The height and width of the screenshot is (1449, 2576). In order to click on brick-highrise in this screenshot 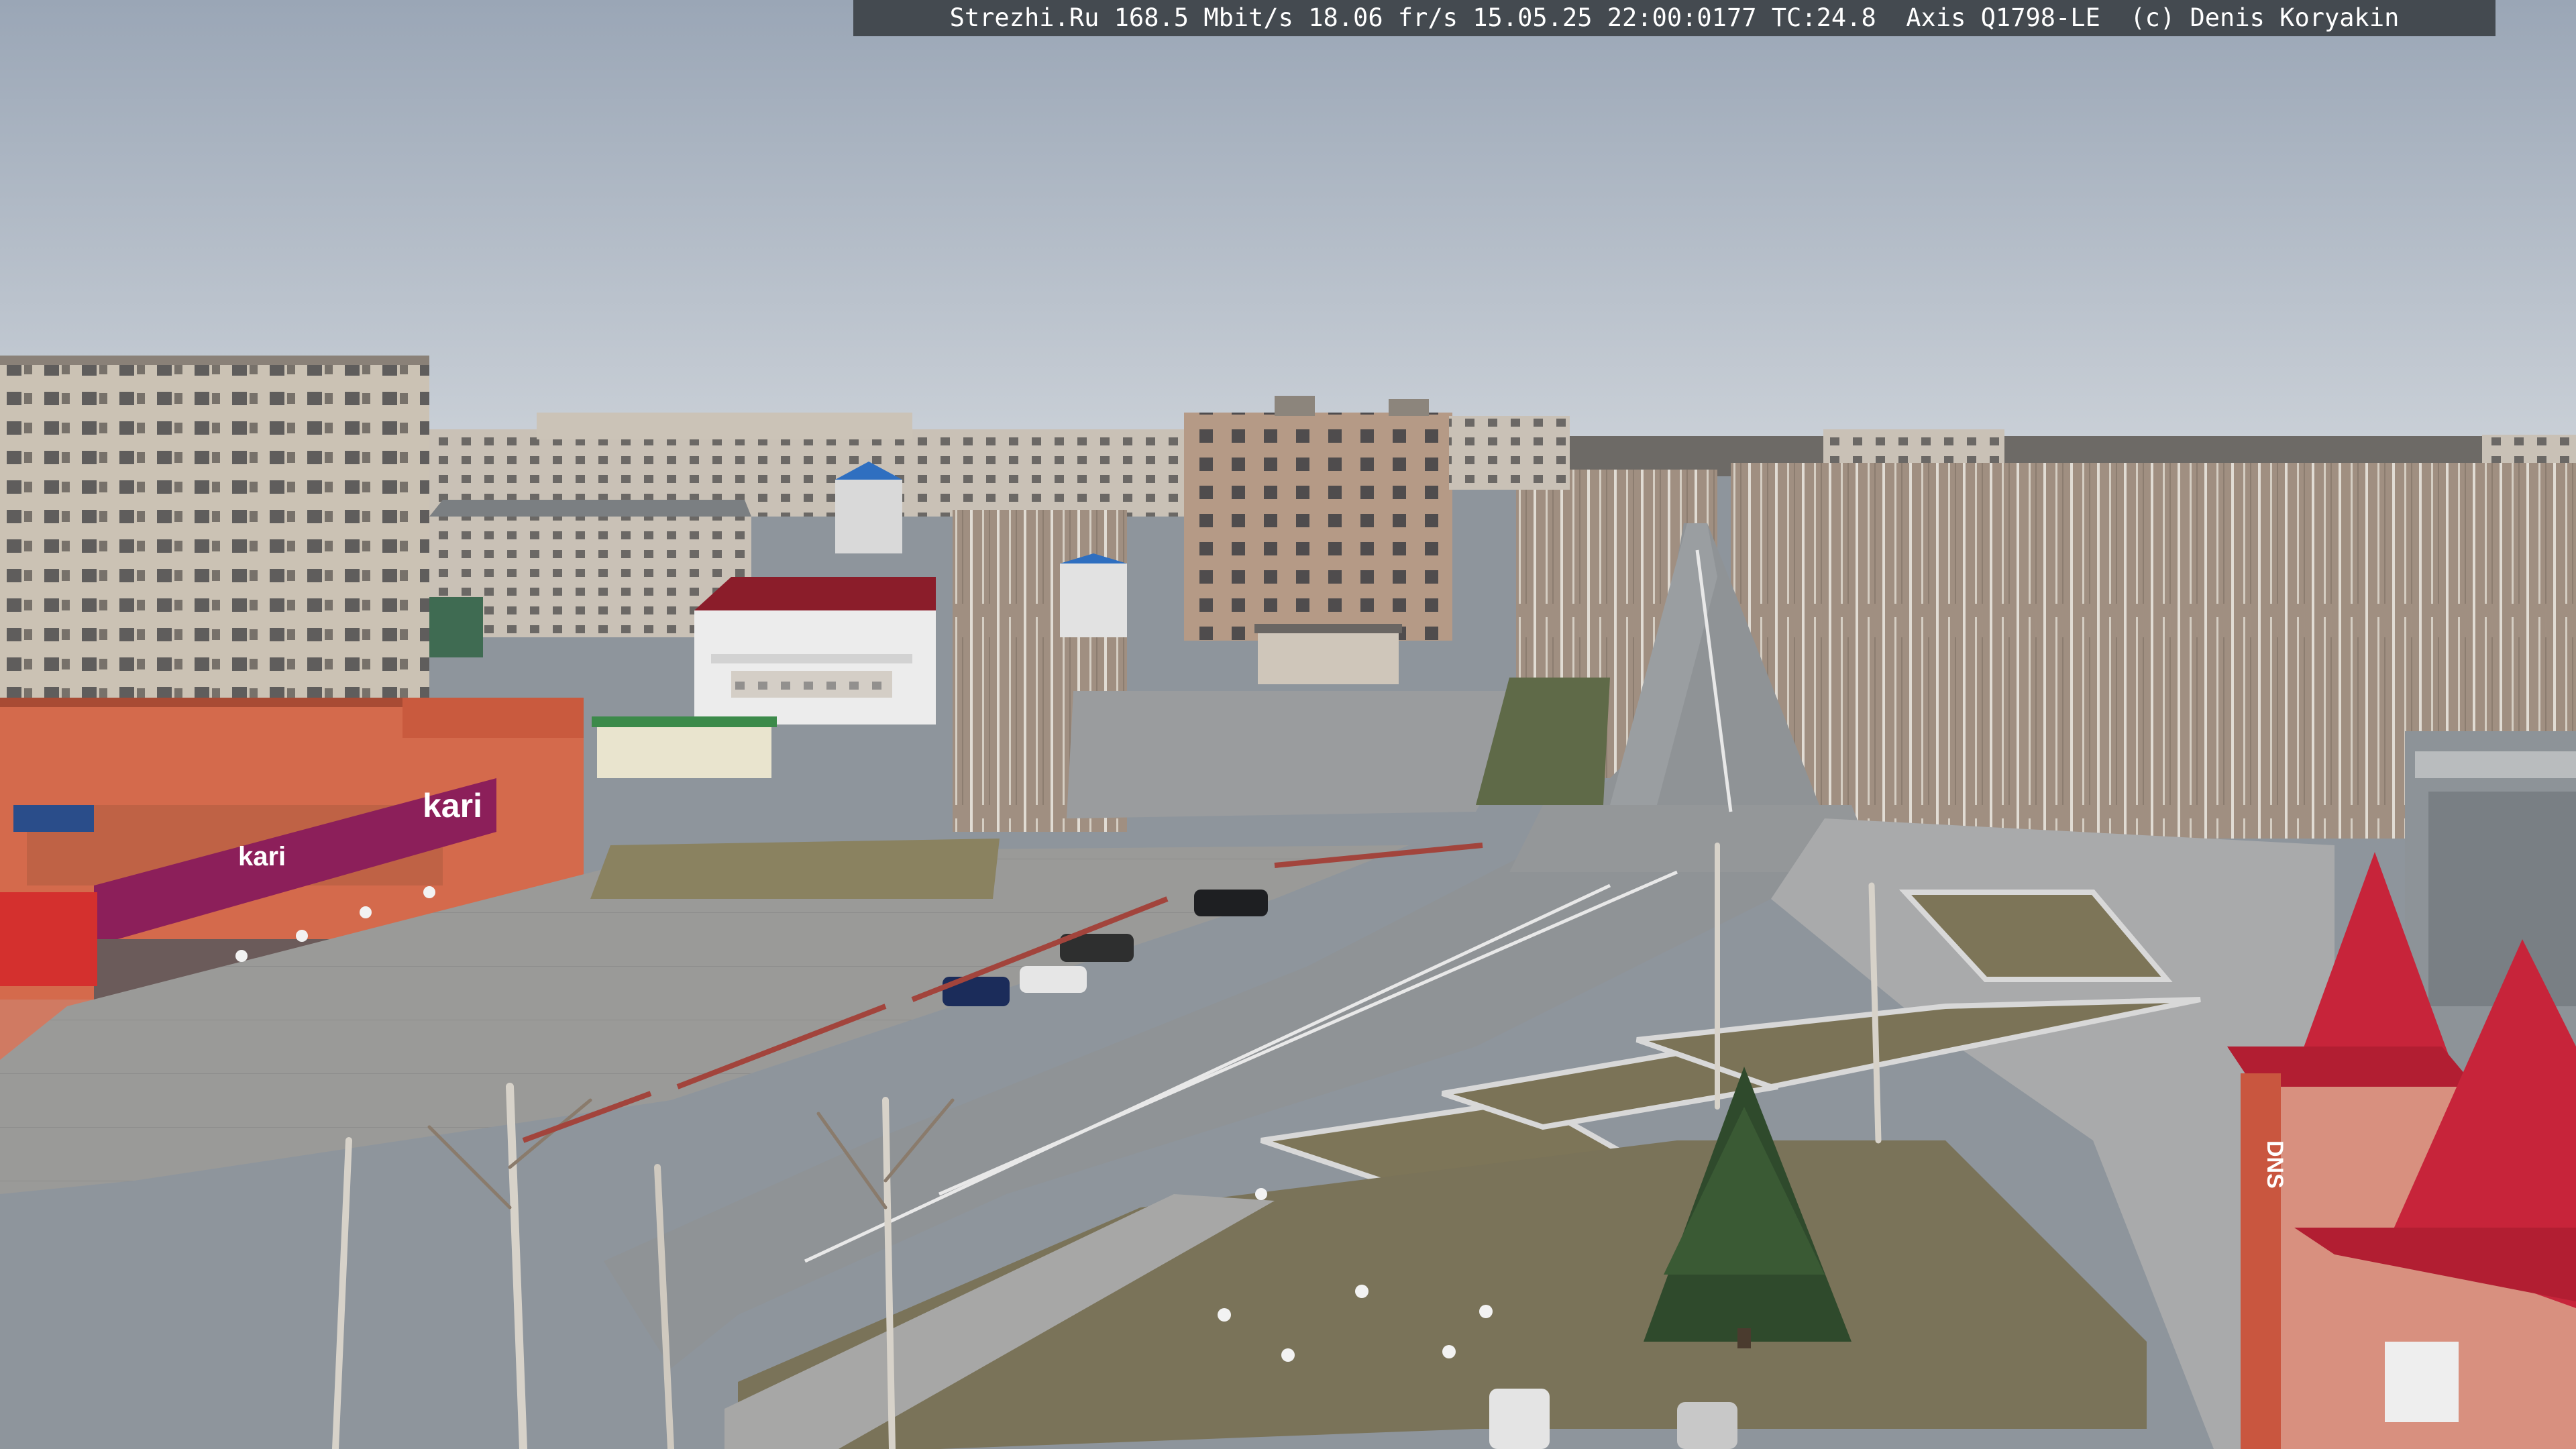, I will do `click(1377, 518)`.